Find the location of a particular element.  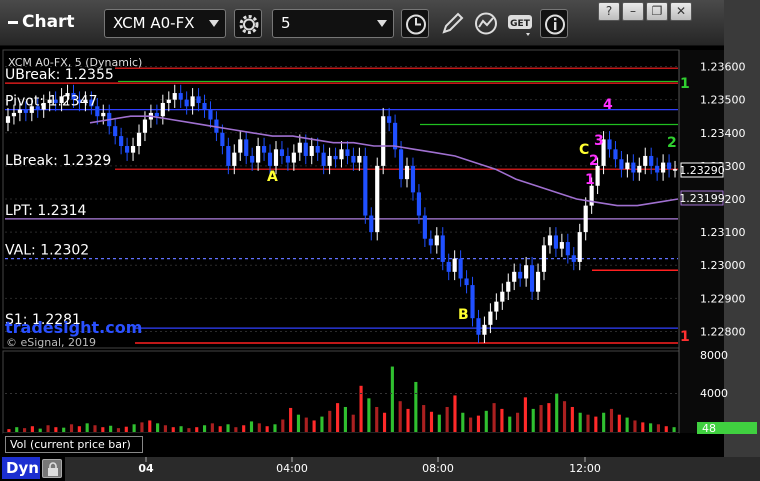

price-tick-label: 1.23600 is located at coordinates (723, 67).